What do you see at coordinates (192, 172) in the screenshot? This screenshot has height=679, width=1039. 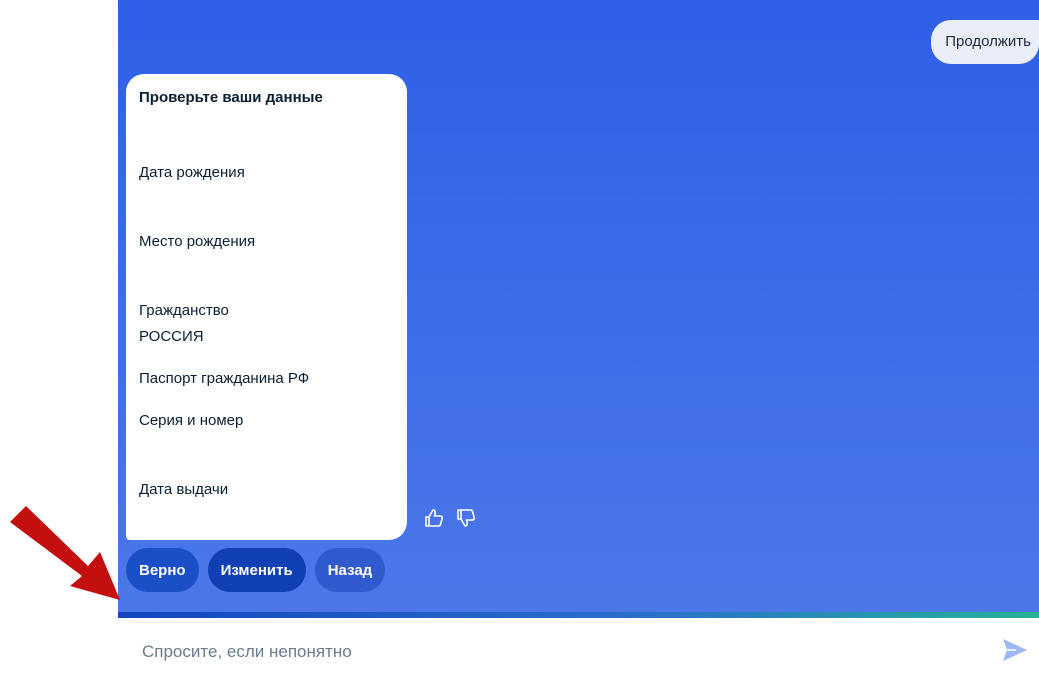 I see `field-label-birth-date: Дата рождения` at bounding box center [192, 172].